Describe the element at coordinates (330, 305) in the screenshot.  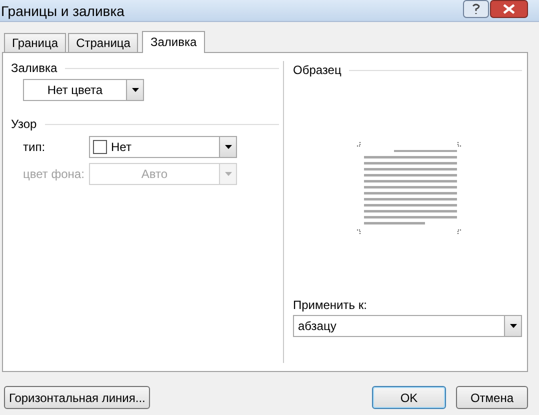
I see `field-label: Применить к:` at that location.